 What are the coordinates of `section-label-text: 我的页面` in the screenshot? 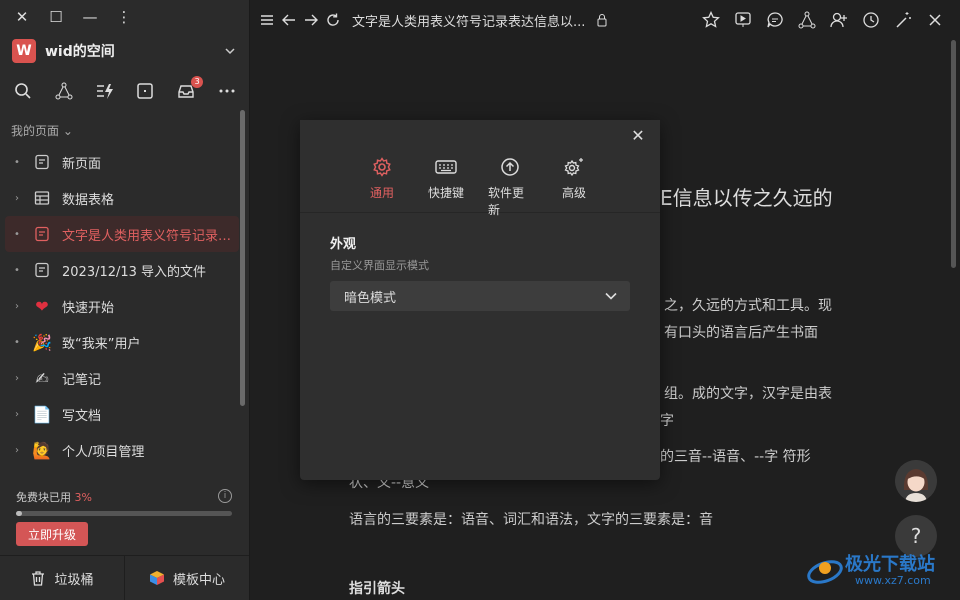 It's located at (35, 131).